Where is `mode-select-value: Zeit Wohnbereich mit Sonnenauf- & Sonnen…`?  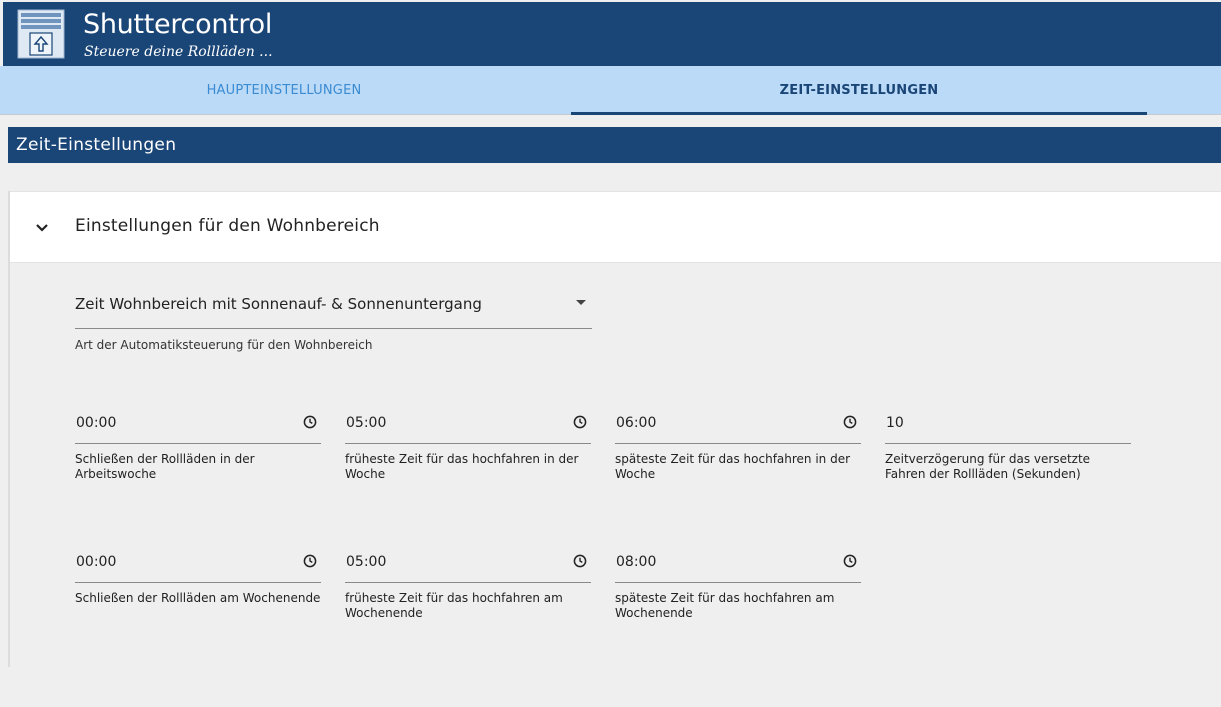
mode-select-value: Zeit Wohnbereich mit Sonnenauf- & Sonnen… is located at coordinates (278, 304).